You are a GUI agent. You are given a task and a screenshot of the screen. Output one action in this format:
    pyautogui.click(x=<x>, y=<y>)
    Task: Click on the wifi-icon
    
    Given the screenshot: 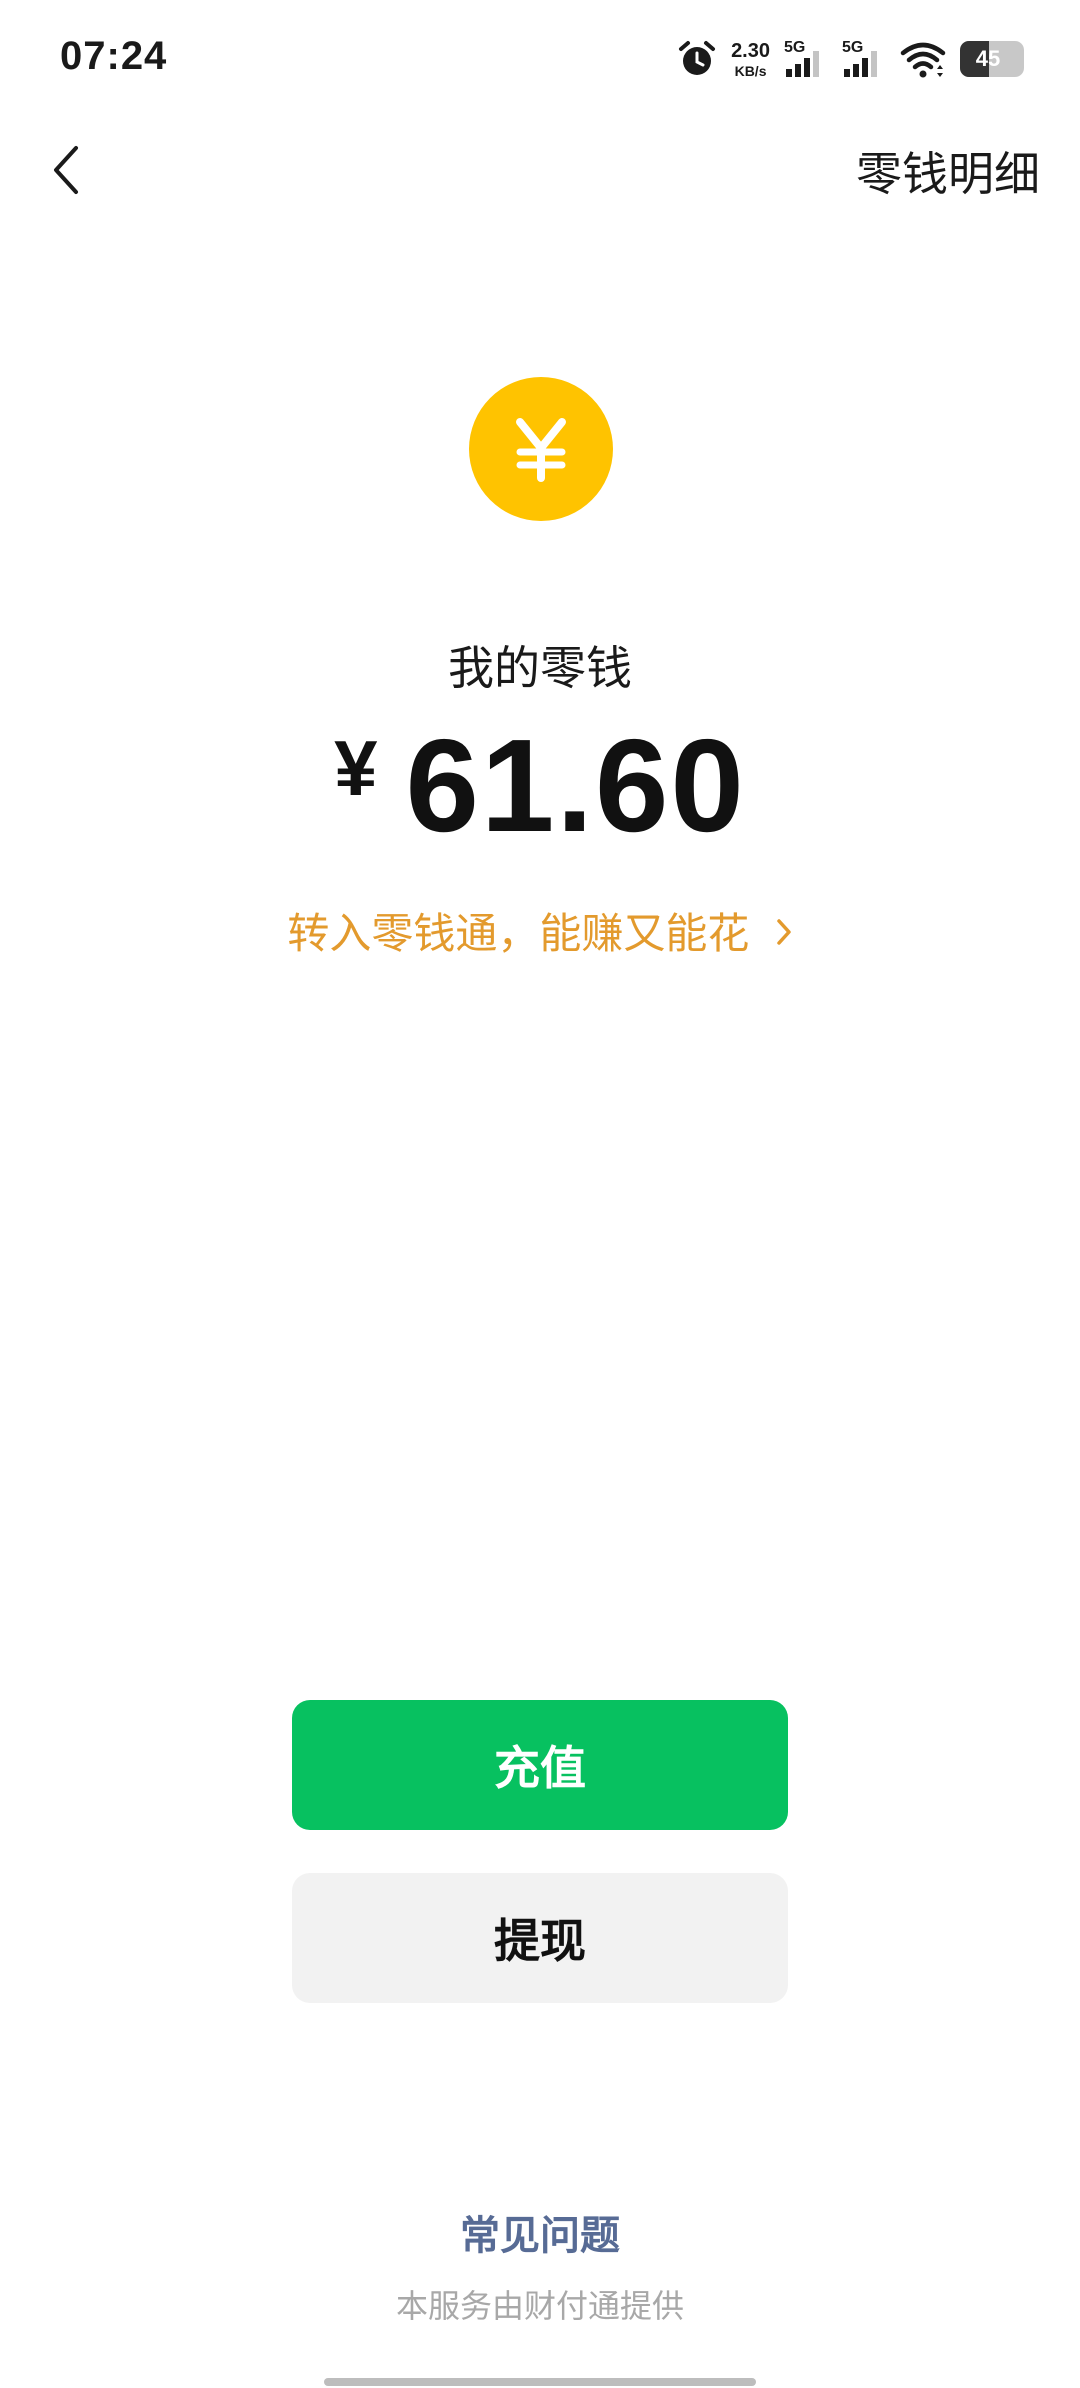 What is the action you would take?
    pyautogui.click(x=923, y=59)
    